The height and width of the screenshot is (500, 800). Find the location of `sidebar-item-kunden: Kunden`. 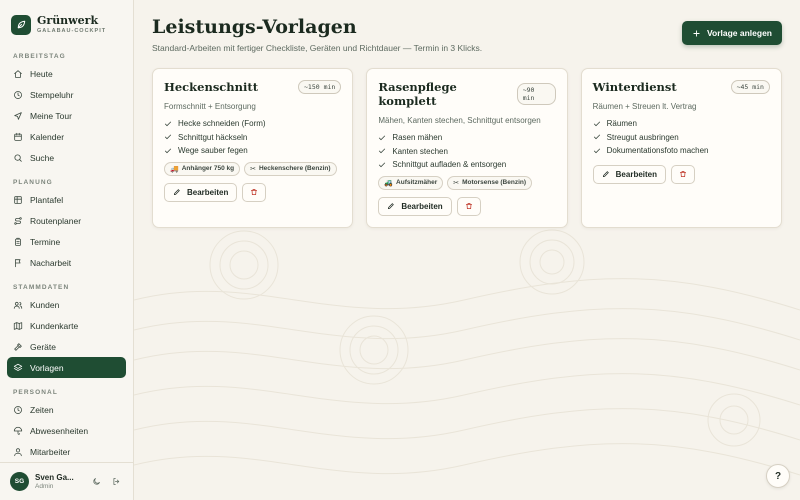

sidebar-item-kunden: Kunden is located at coordinates (66, 304).